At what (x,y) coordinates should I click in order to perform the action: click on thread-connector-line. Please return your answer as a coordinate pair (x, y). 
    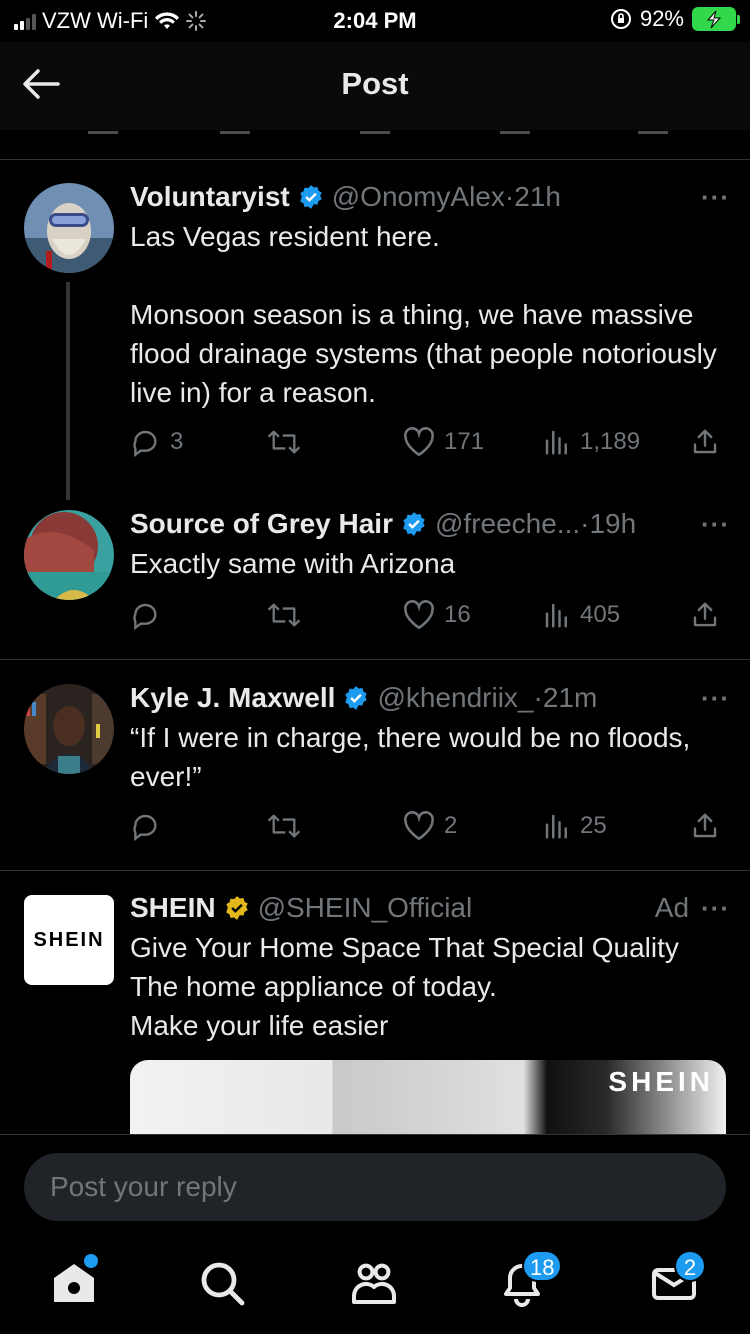
    Looking at the image, I should click on (68, 391).